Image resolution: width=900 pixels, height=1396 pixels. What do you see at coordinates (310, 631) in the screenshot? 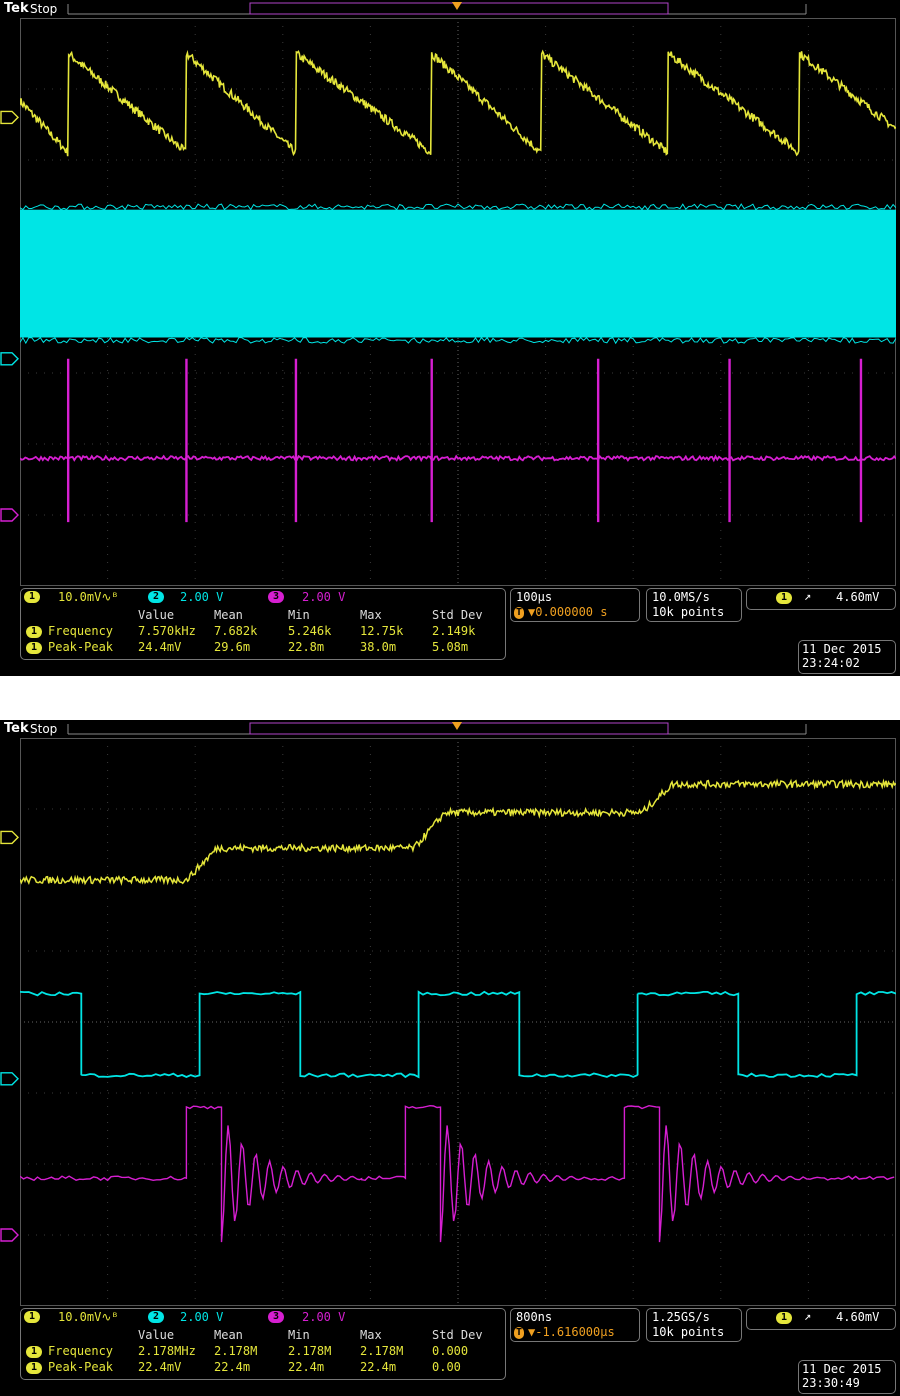
I see `measurement-min: 5.246k` at bounding box center [310, 631].